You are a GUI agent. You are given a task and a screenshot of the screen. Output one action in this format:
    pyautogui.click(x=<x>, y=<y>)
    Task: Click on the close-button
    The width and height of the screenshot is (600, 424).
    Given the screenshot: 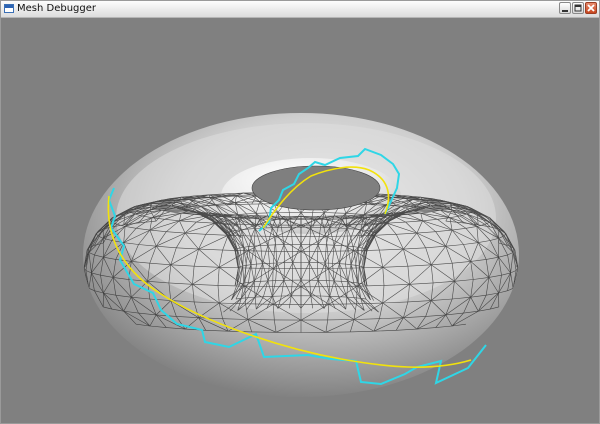 What is the action you would take?
    pyautogui.click(x=591, y=8)
    